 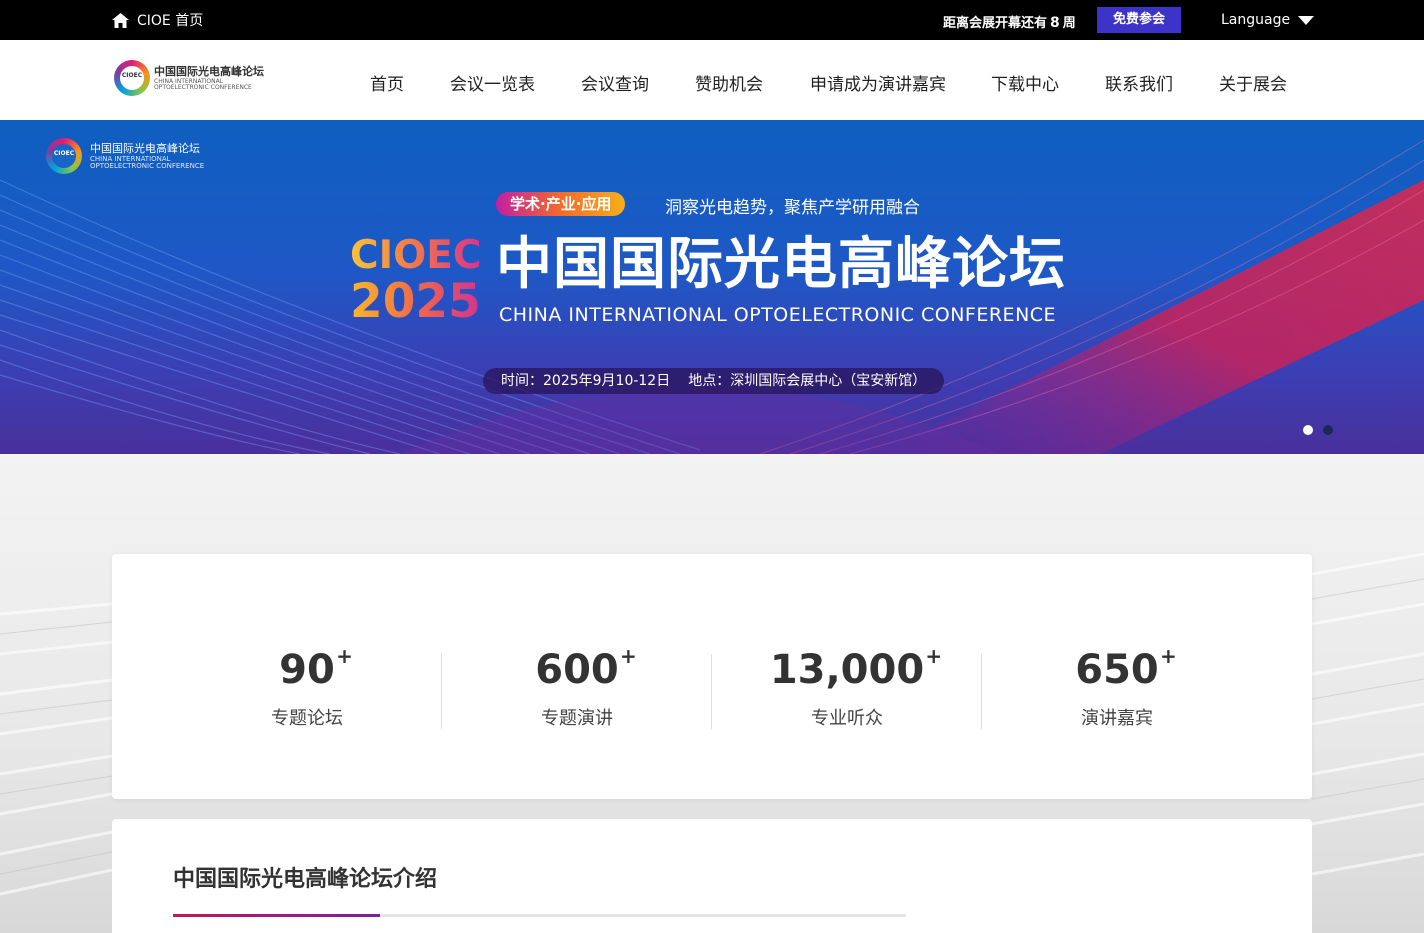 I want to click on banner-brand: CIOEC, so click(x=416, y=255).